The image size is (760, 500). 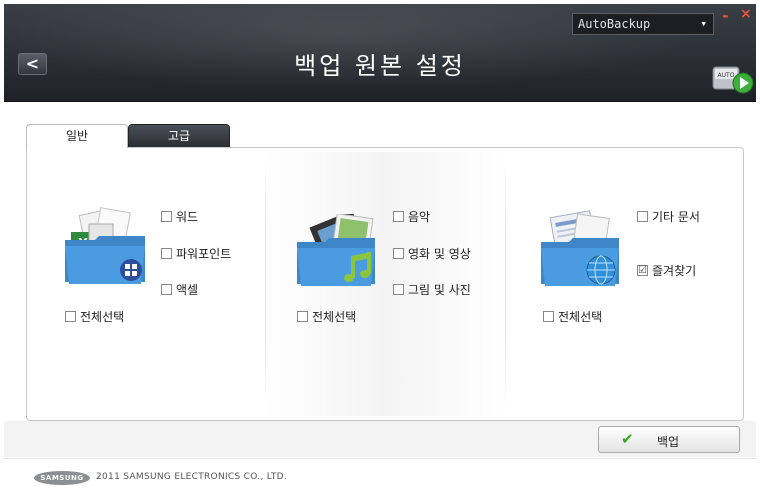 I want to click on web-folder-icon, so click(x=585, y=251).